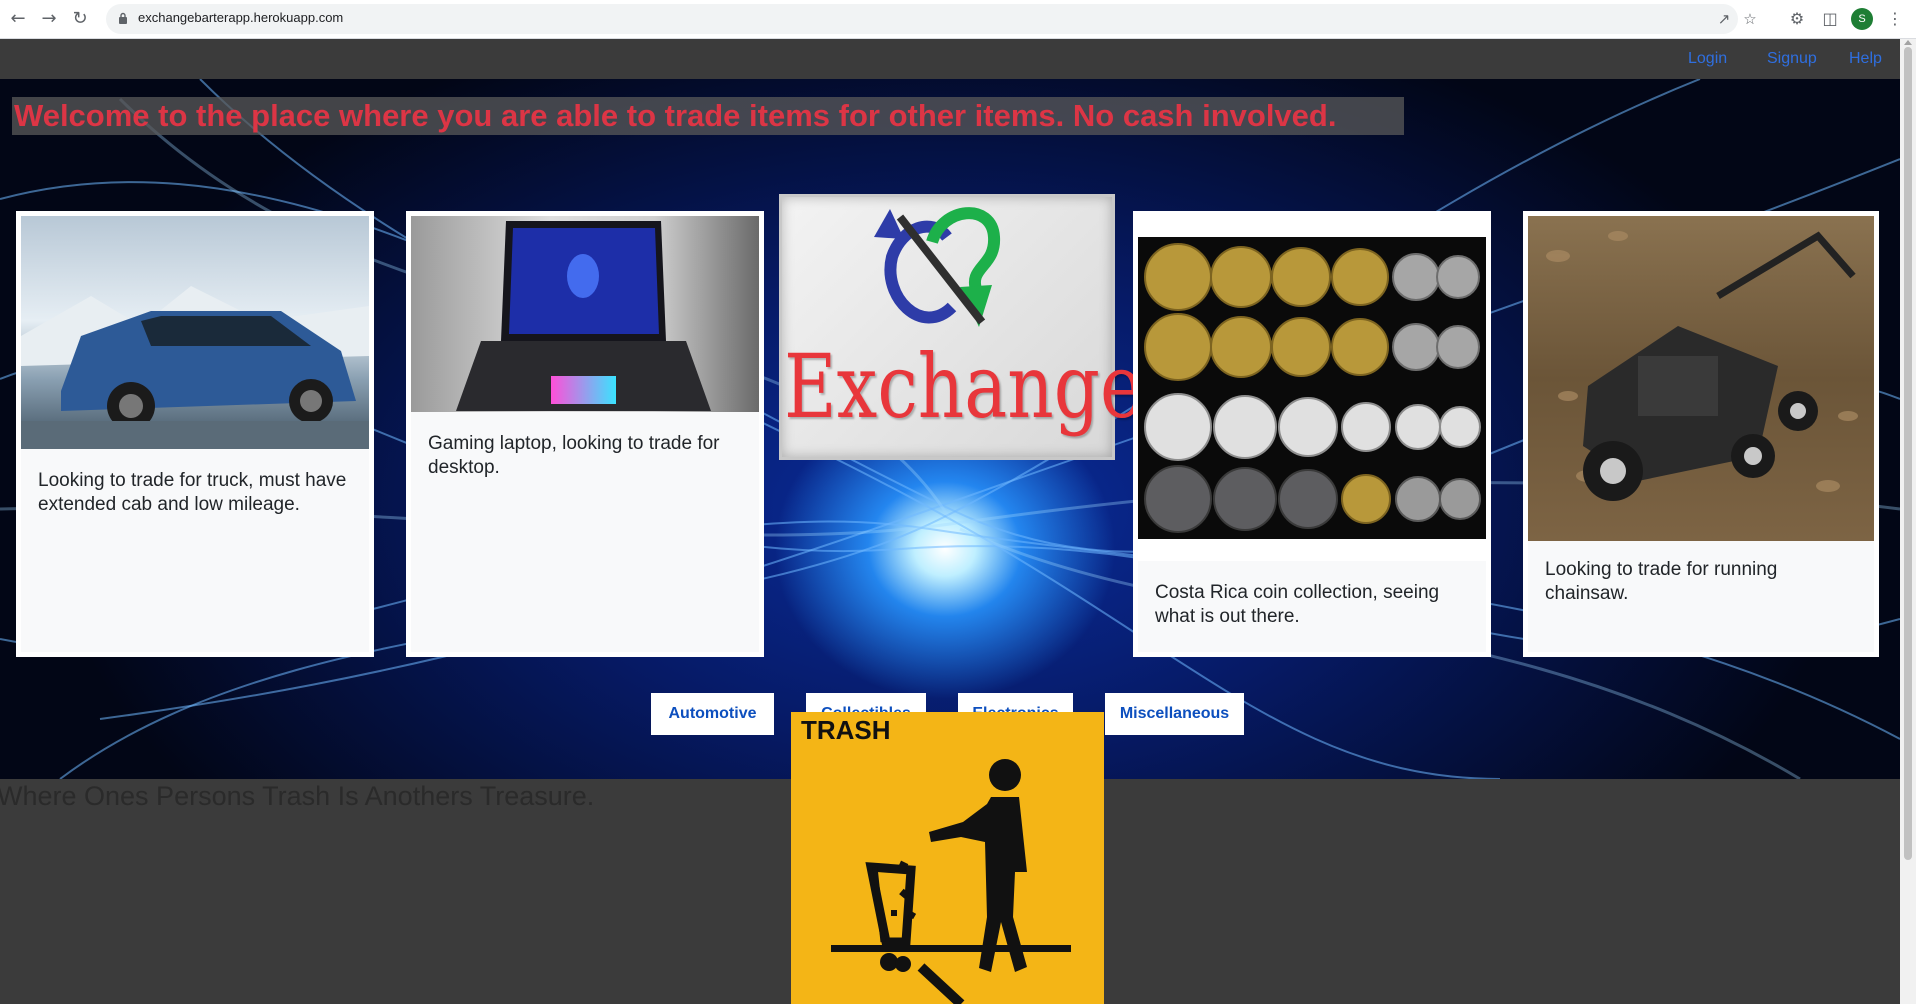  What do you see at coordinates (1862, 19) in the screenshot?
I see `avatar: S` at bounding box center [1862, 19].